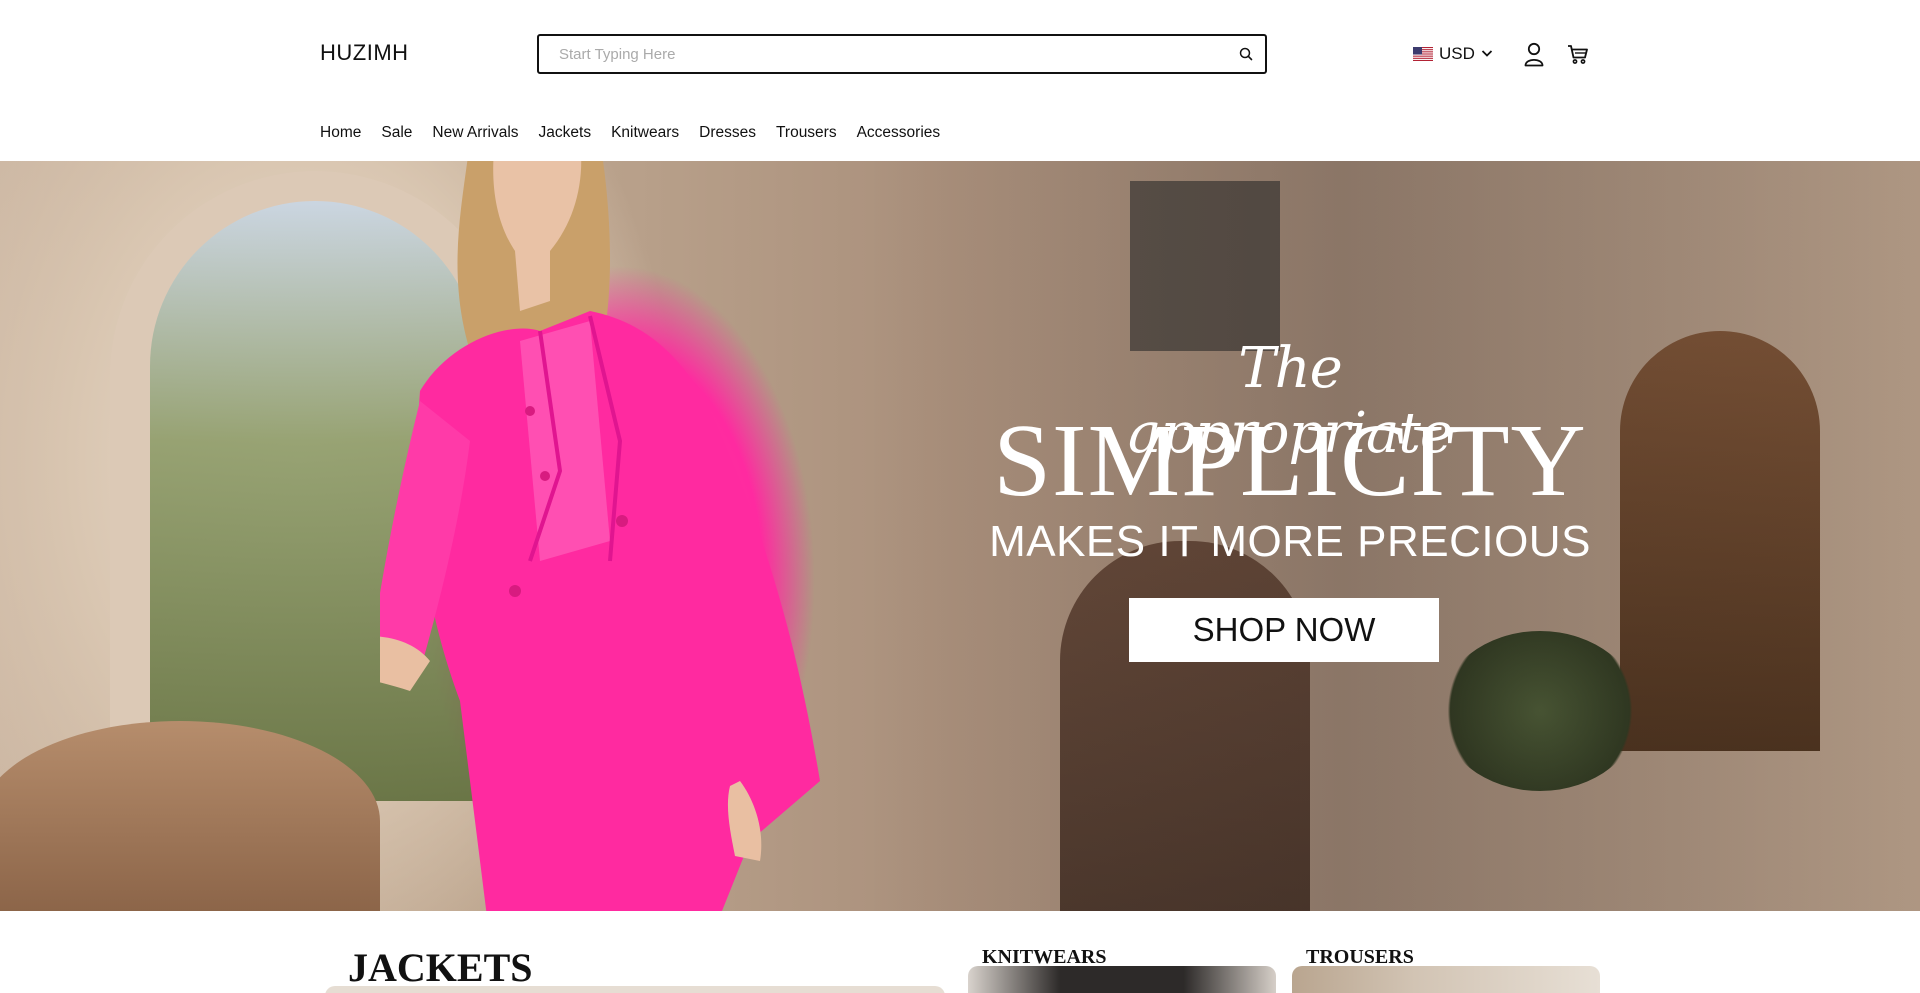  I want to click on nav-item-new-arrivals: New Arrivals, so click(475, 133).